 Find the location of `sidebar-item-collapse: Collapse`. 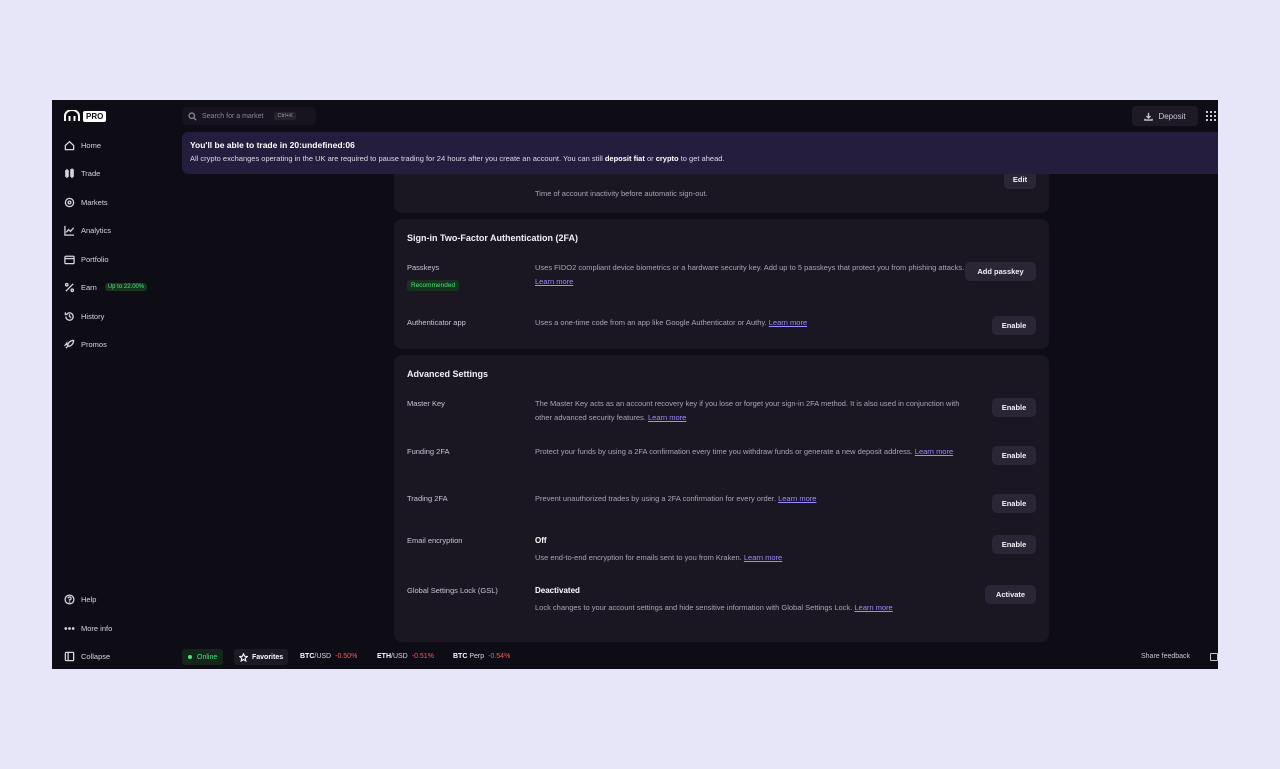

sidebar-item-collapse: Collapse is located at coordinates (87, 656).